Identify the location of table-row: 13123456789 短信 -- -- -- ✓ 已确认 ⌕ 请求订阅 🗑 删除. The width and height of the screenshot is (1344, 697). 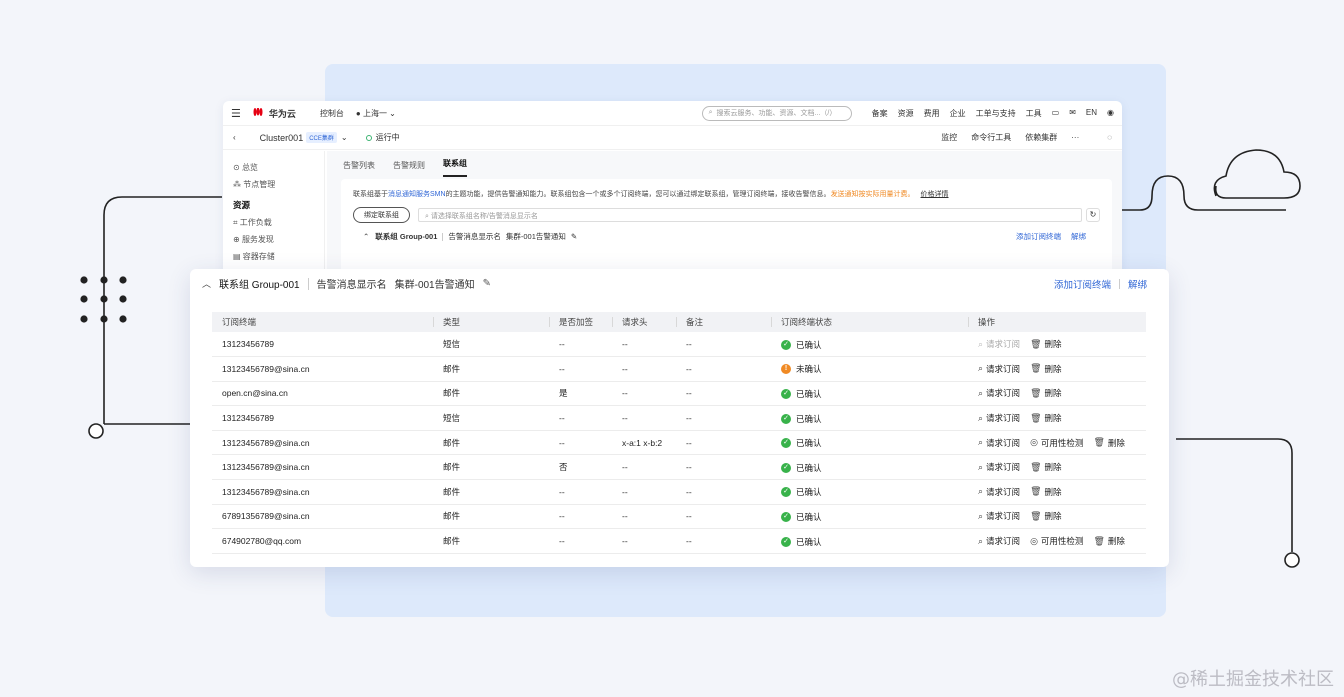
(679, 418).